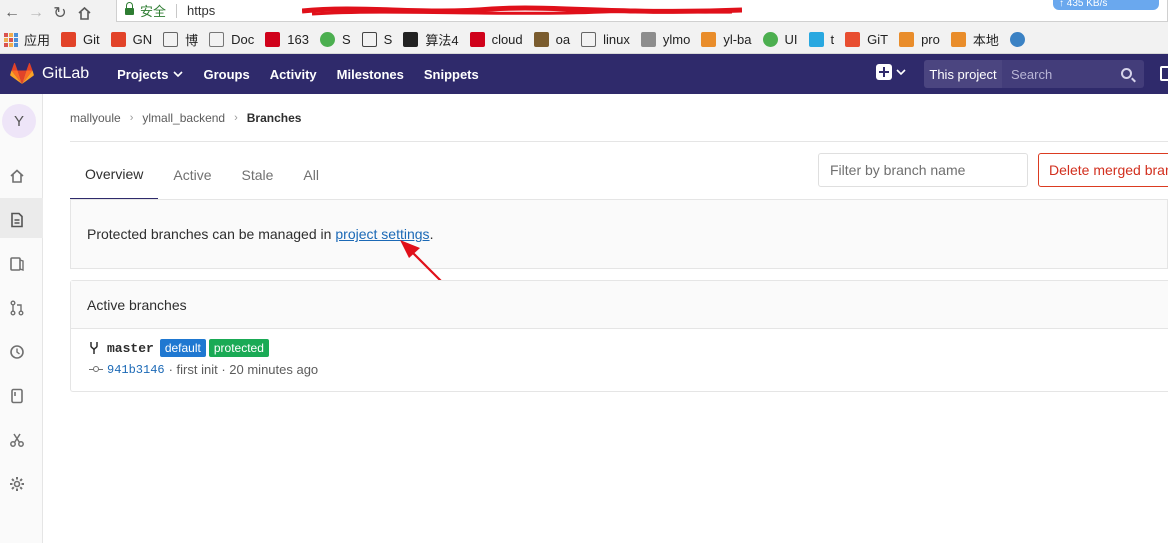 This screenshot has width=1168, height=543. Describe the element at coordinates (238, 348) in the screenshot. I see `protected-badge: protected` at that location.